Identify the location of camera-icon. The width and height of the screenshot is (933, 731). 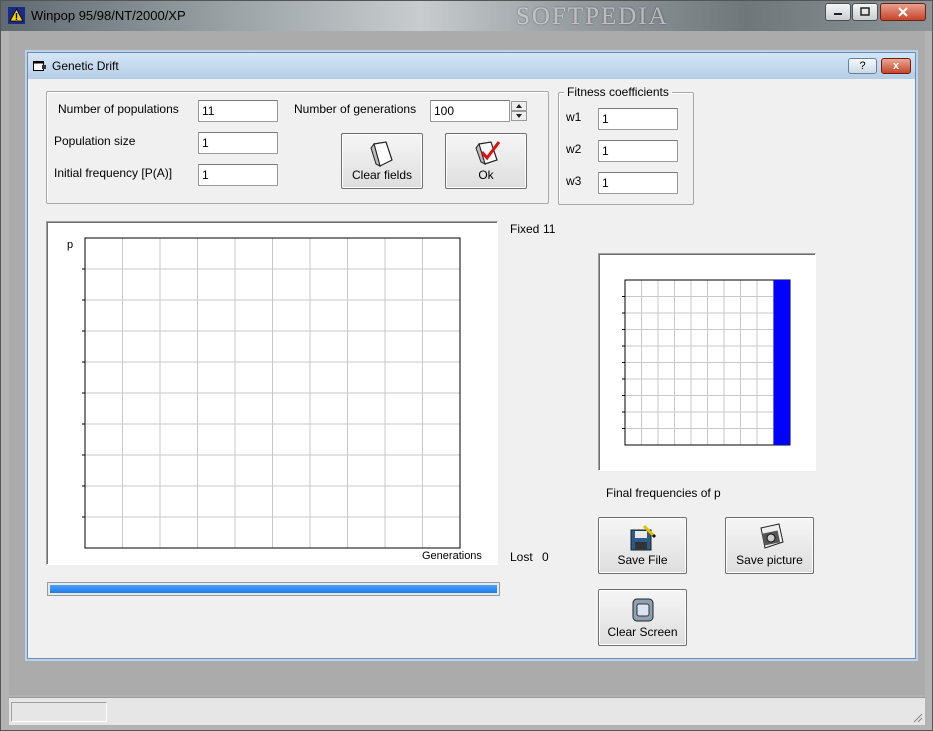
(772, 536).